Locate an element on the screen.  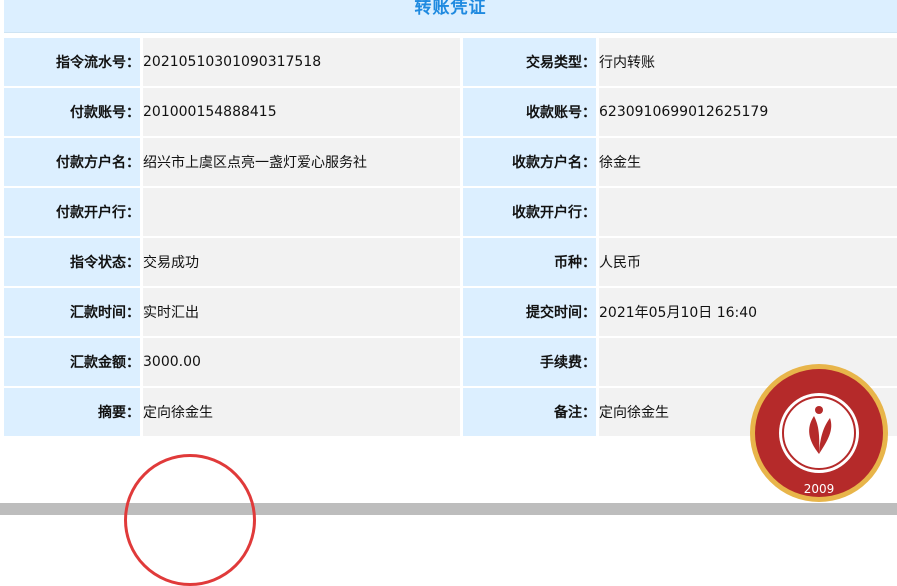
field-value: 2021年05月10日 16:40 is located at coordinates (746, 312).